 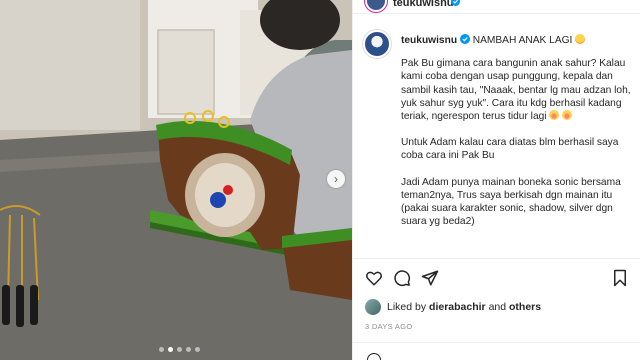 What do you see at coordinates (496, 276) in the screenshot?
I see `action-bar` at bounding box center [496, 276].